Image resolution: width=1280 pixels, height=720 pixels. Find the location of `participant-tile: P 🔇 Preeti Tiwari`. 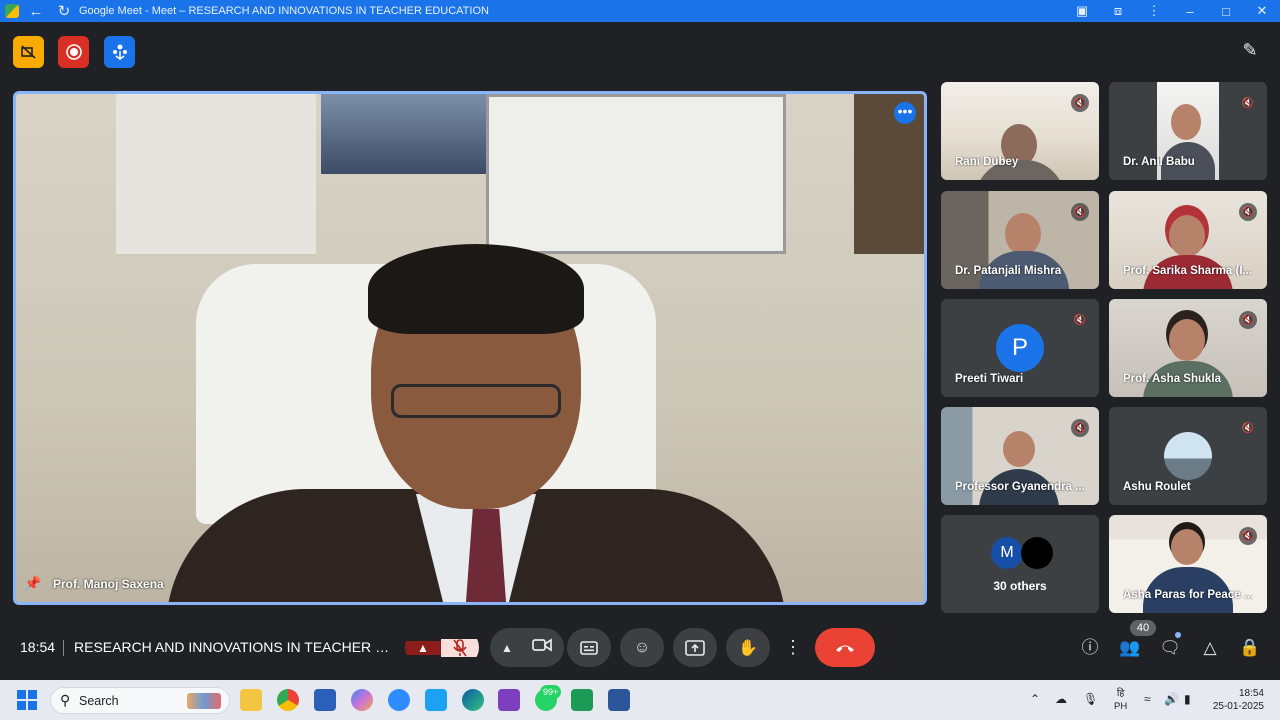

participant-tile: P 🔇 Preeti Tiwari is located at coordinates (1020, 348).